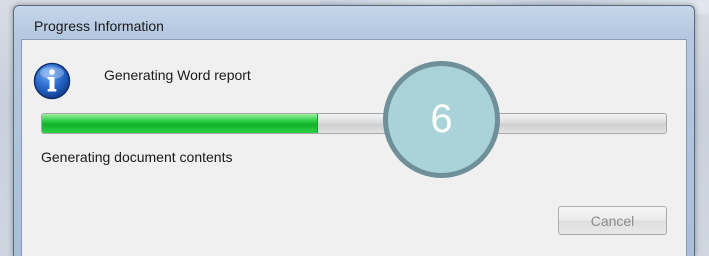 Image resolution: width=709 pixels, height=256 pixels. What do you see at coordinates (99, 26) in the screenshot?
I see `dialog-title: Progress Information` at bounding box center [99, 26].